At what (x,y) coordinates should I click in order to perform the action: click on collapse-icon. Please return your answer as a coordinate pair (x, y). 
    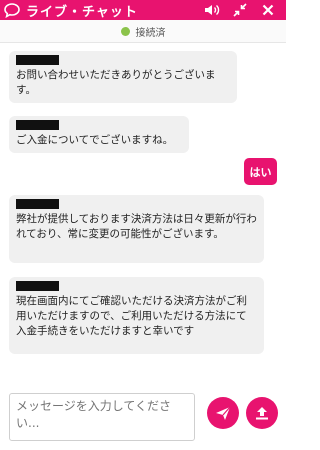
    Looking at the image, I should click on (240, 10).